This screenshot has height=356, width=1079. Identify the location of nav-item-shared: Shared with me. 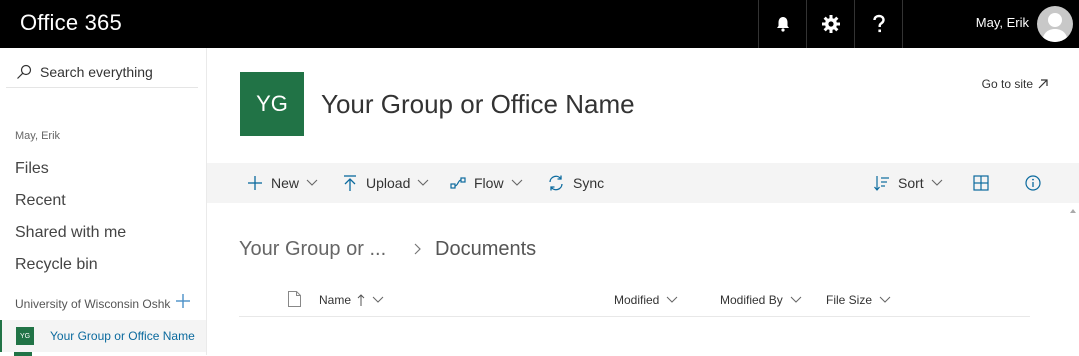
(70, 233).